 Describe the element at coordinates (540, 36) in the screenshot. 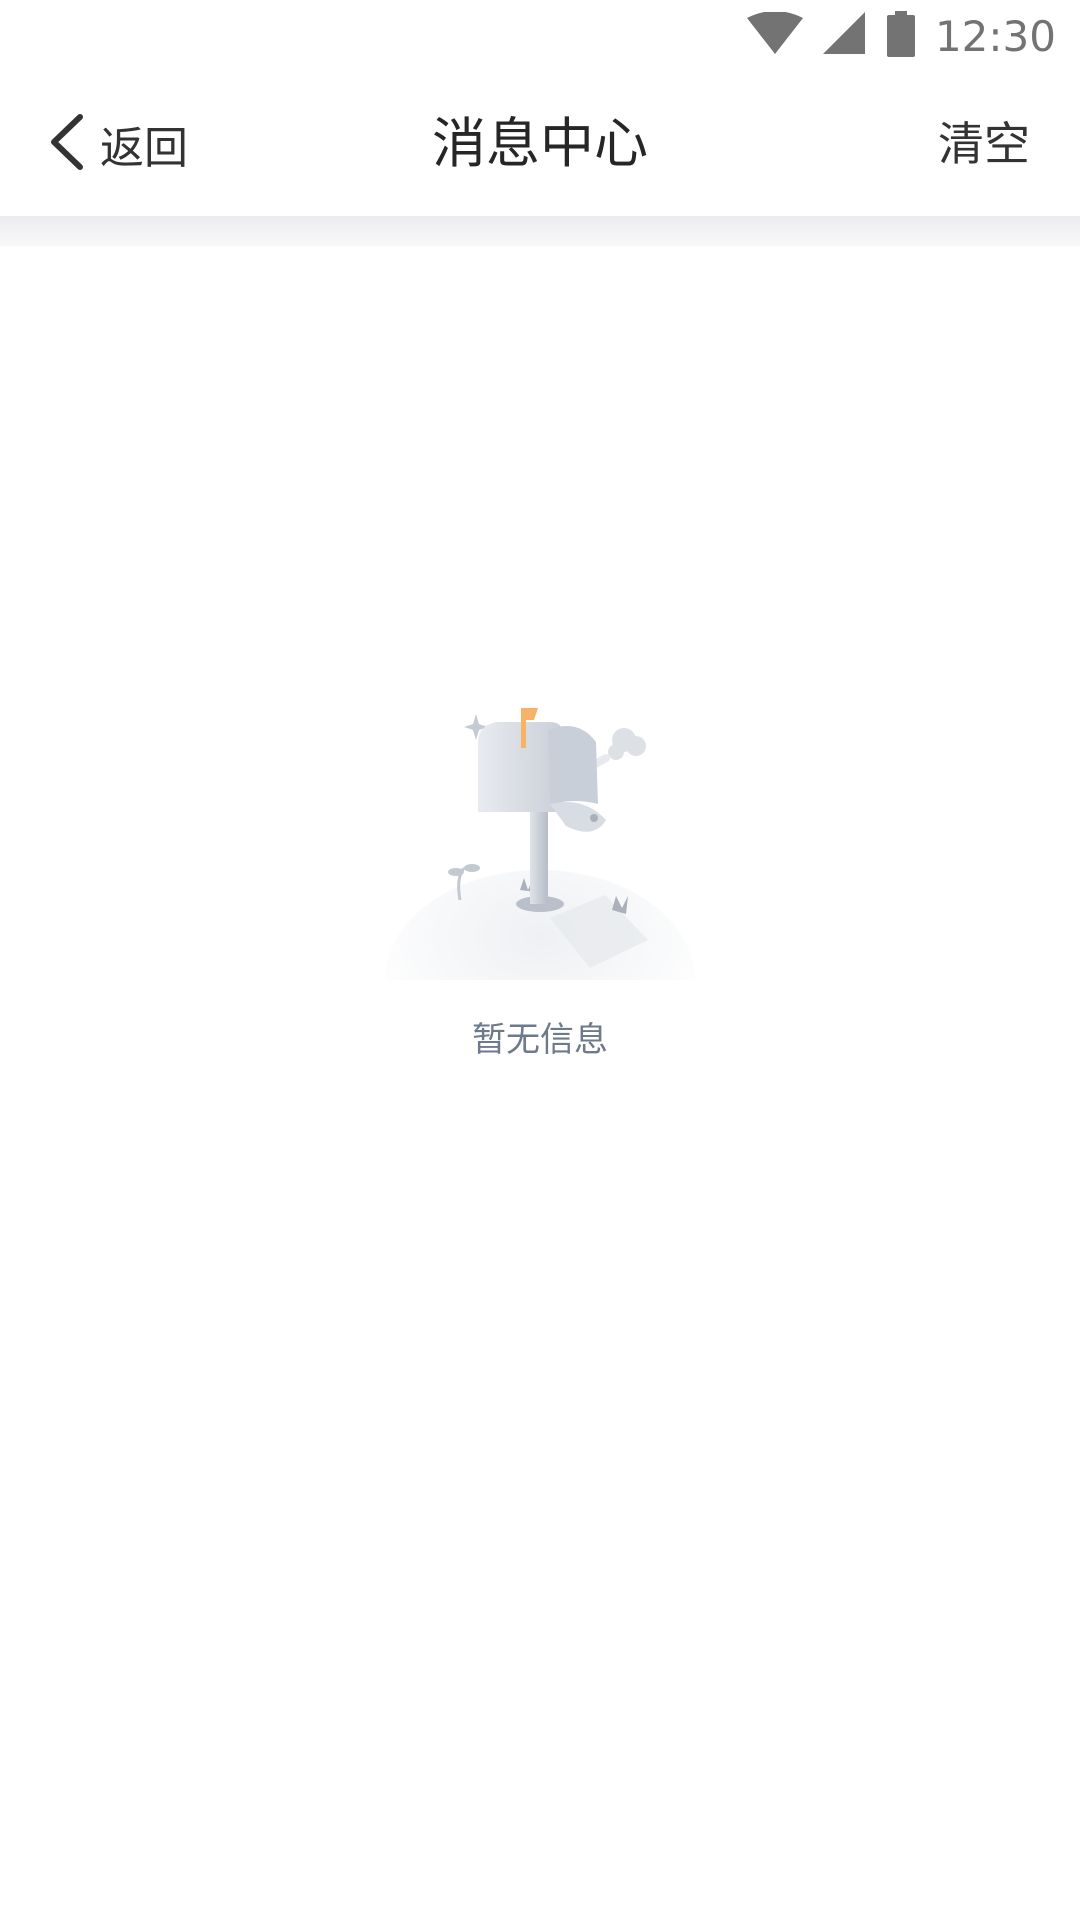

I see `status-bar: 12:30` at that location.